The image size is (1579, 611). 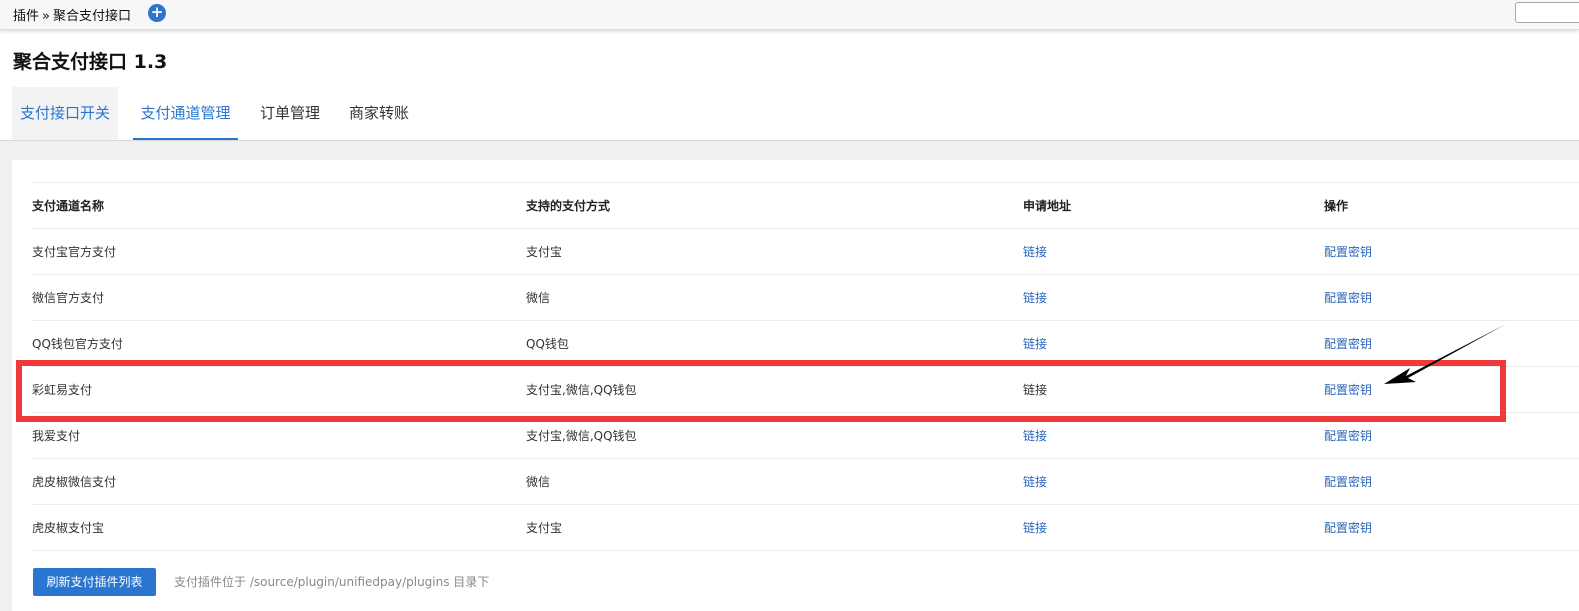 What do you see at coordinates (774, 343) in the screenshot?
I see `channel-methods: QQ钱包` at bounding box center [774, 343].